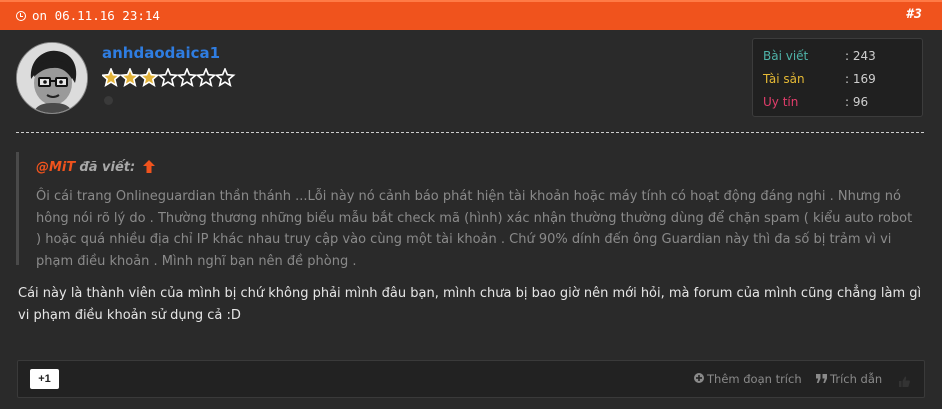 The width and height of the screenshot is (942, 409). I want to click on stat-value: : 169, so click(860, 79).